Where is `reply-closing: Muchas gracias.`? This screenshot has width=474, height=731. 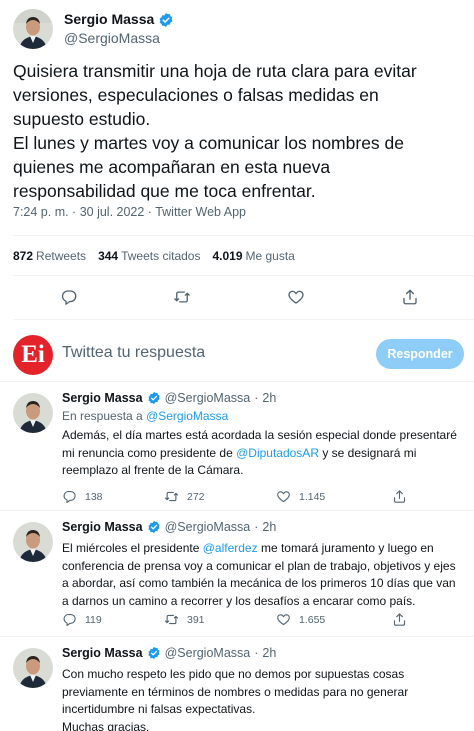
reply-closing: Muchas gracias. is located at coordinates (106, 725).